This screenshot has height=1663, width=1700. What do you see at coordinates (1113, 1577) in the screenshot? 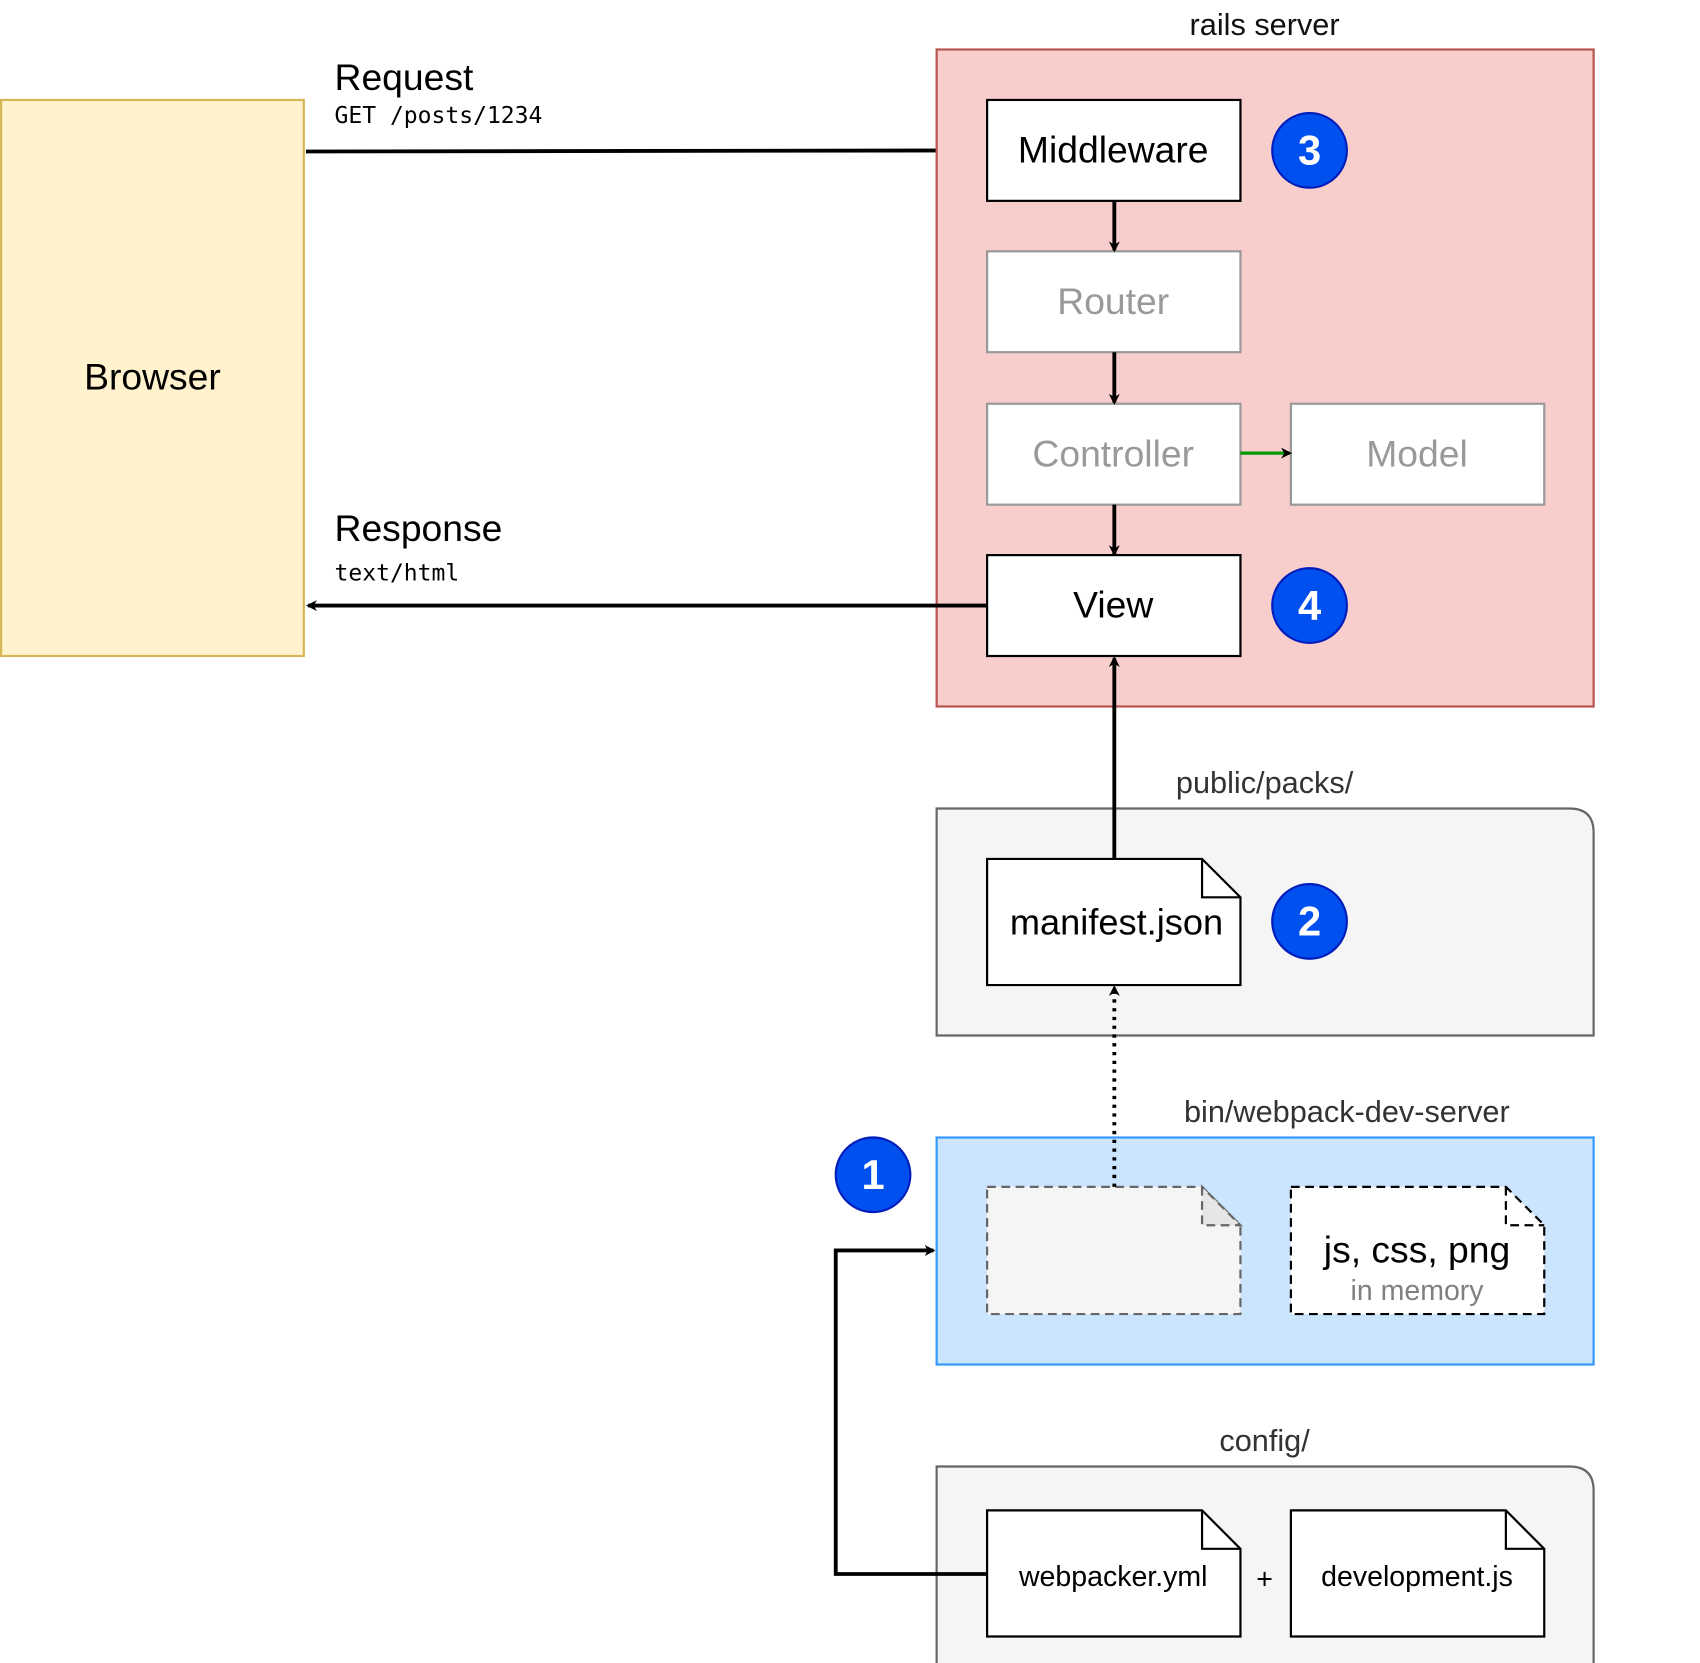
I see `webpacker-yml-label: webpacker.yml` at bounding box center [1113, 1577].